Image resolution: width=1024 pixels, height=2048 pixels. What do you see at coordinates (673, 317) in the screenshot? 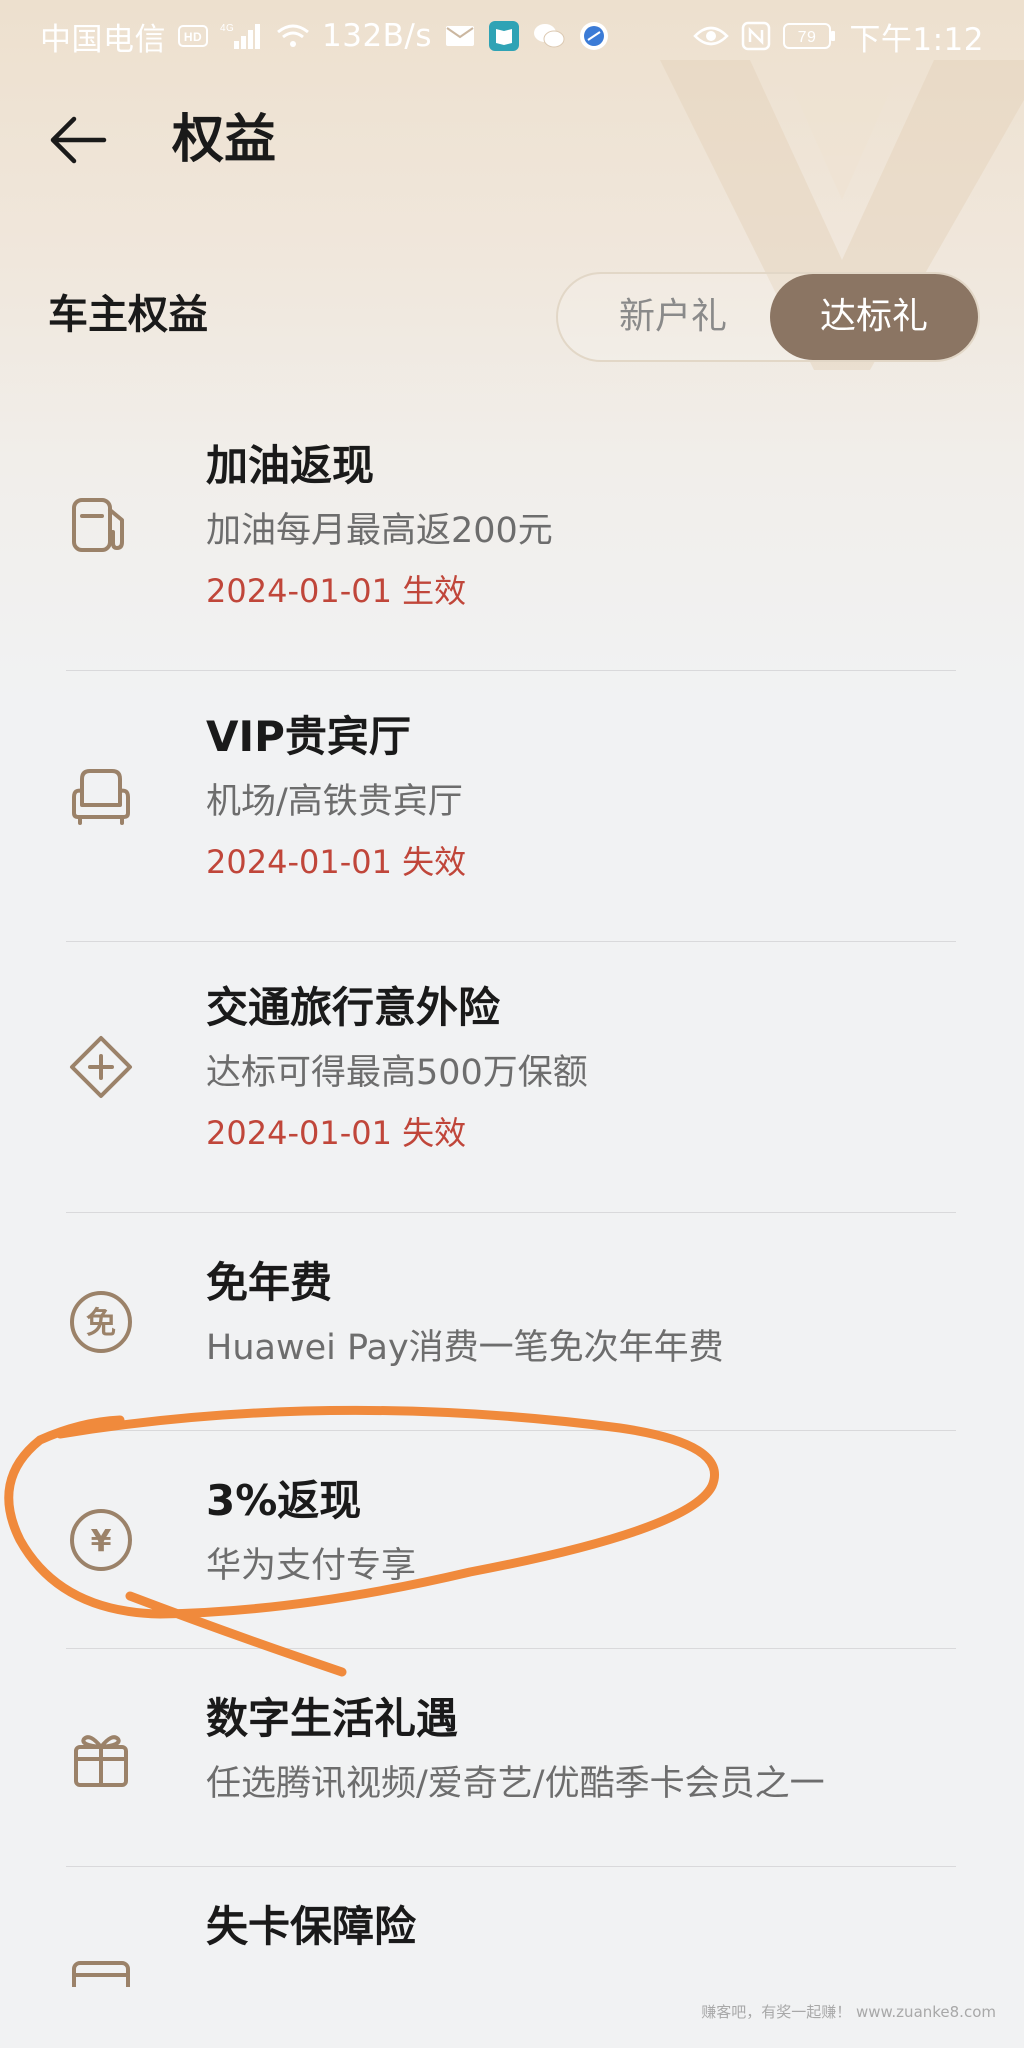
I see `tab-new-customer-gift: 新户礼` at bounding box center [673, 317].